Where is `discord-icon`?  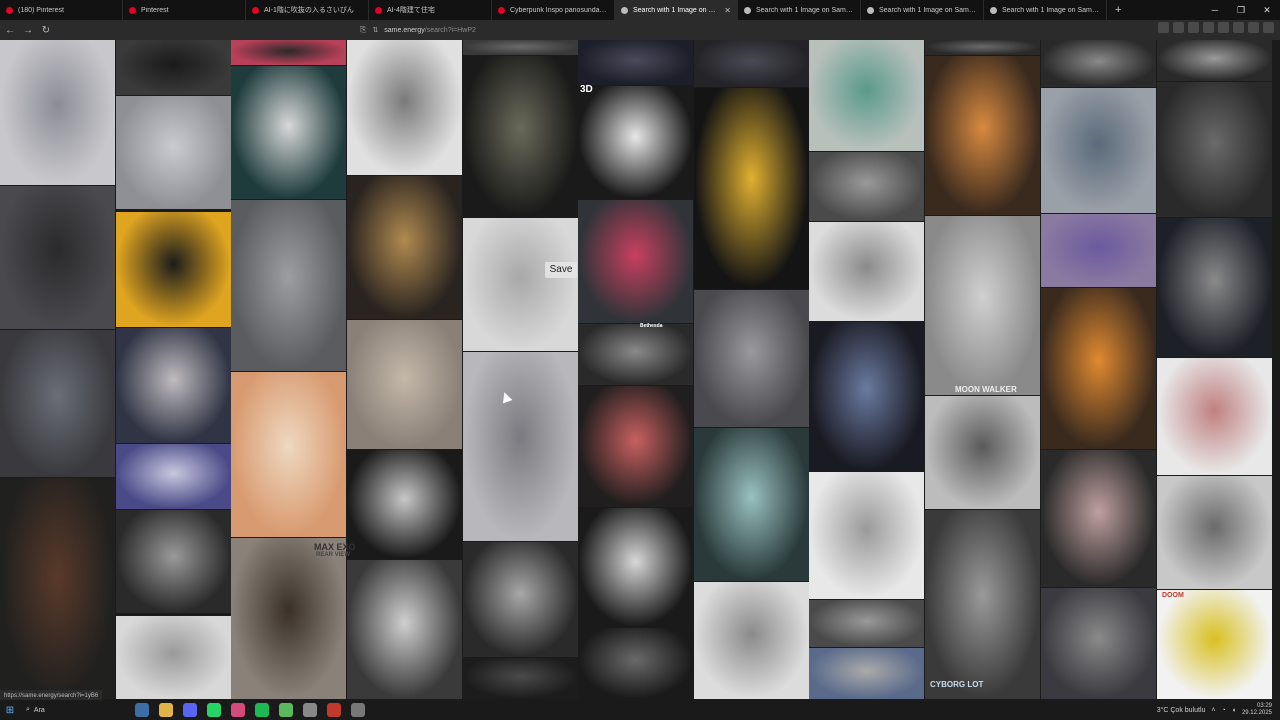 discord-icon is located at coordinates (190, 710).